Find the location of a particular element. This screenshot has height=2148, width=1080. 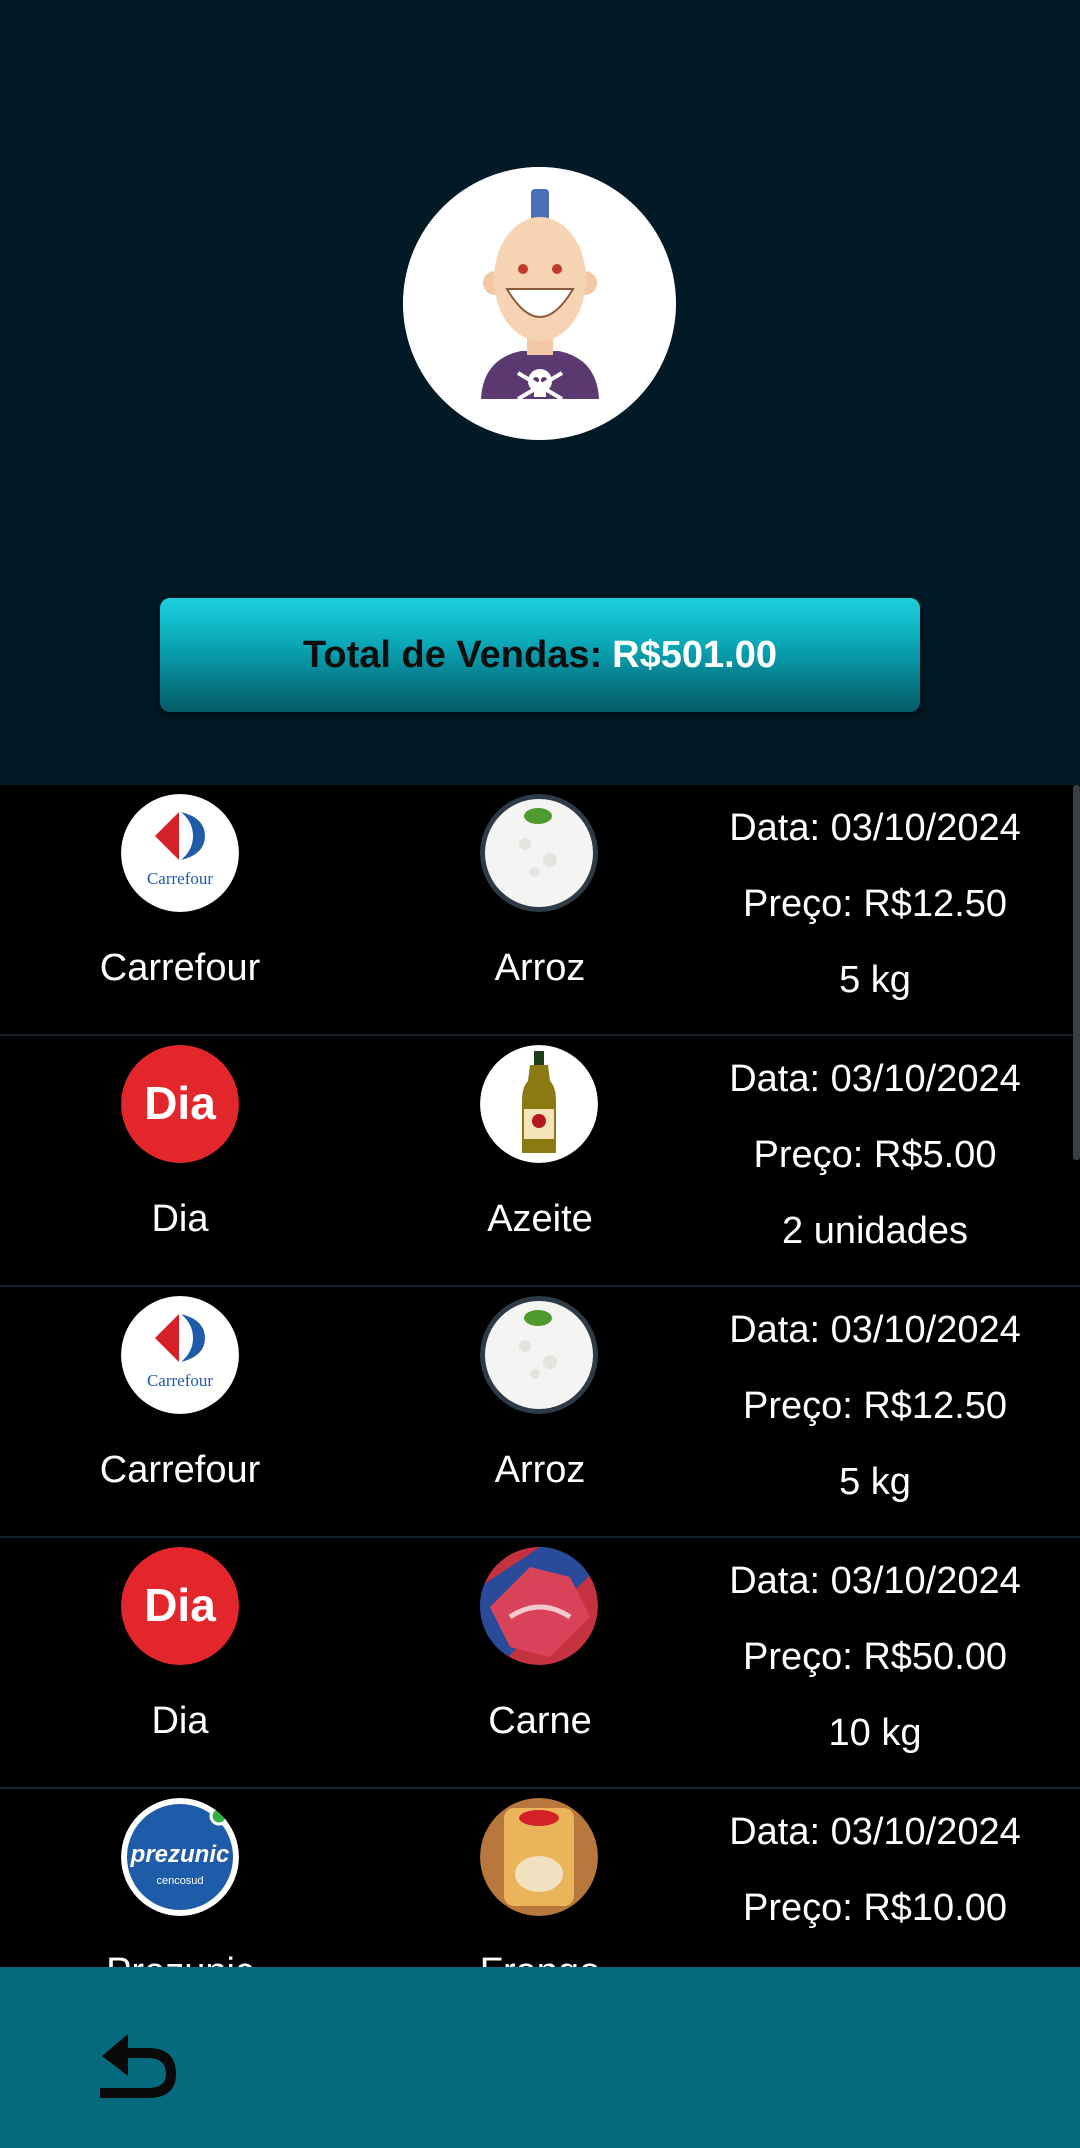

meat-icon is located at coordinates (539, 1606).